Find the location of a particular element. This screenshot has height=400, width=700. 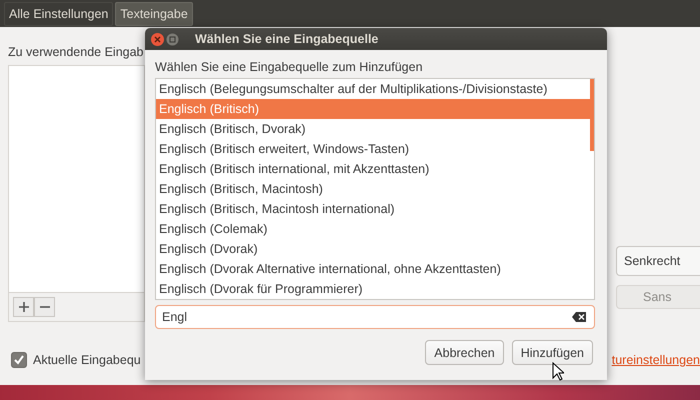

search-field: Engl is located at coordinates (375, 317).